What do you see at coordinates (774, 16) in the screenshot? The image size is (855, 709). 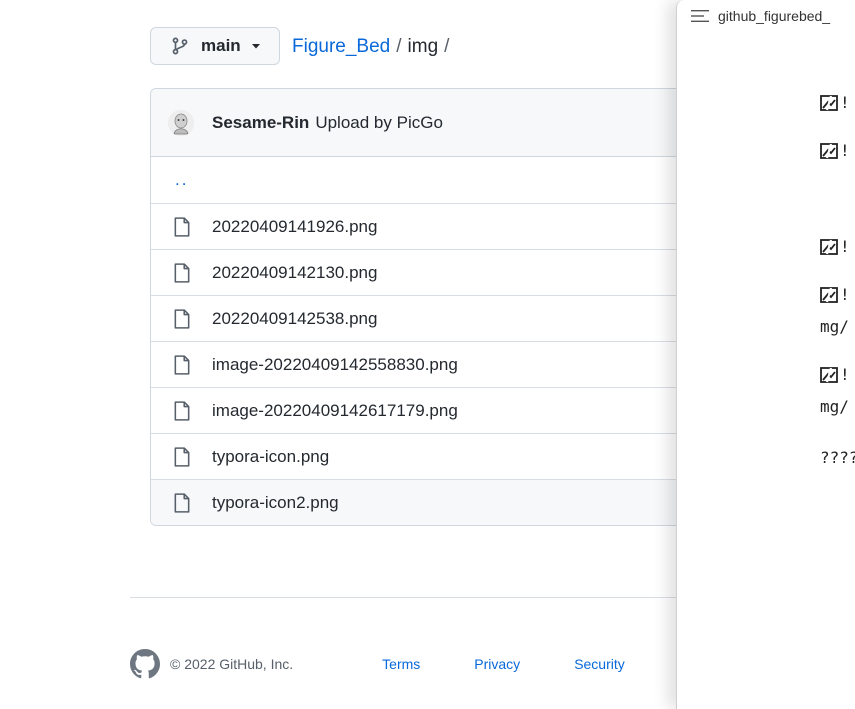 I see `overlay-title-text: github_figurebed_` at bounding box center [774, 16].